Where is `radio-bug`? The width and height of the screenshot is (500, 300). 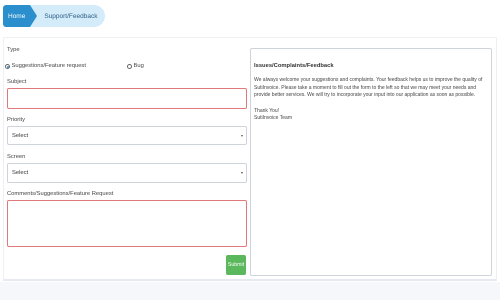
radio-bug is located at coordinates (129, 66).